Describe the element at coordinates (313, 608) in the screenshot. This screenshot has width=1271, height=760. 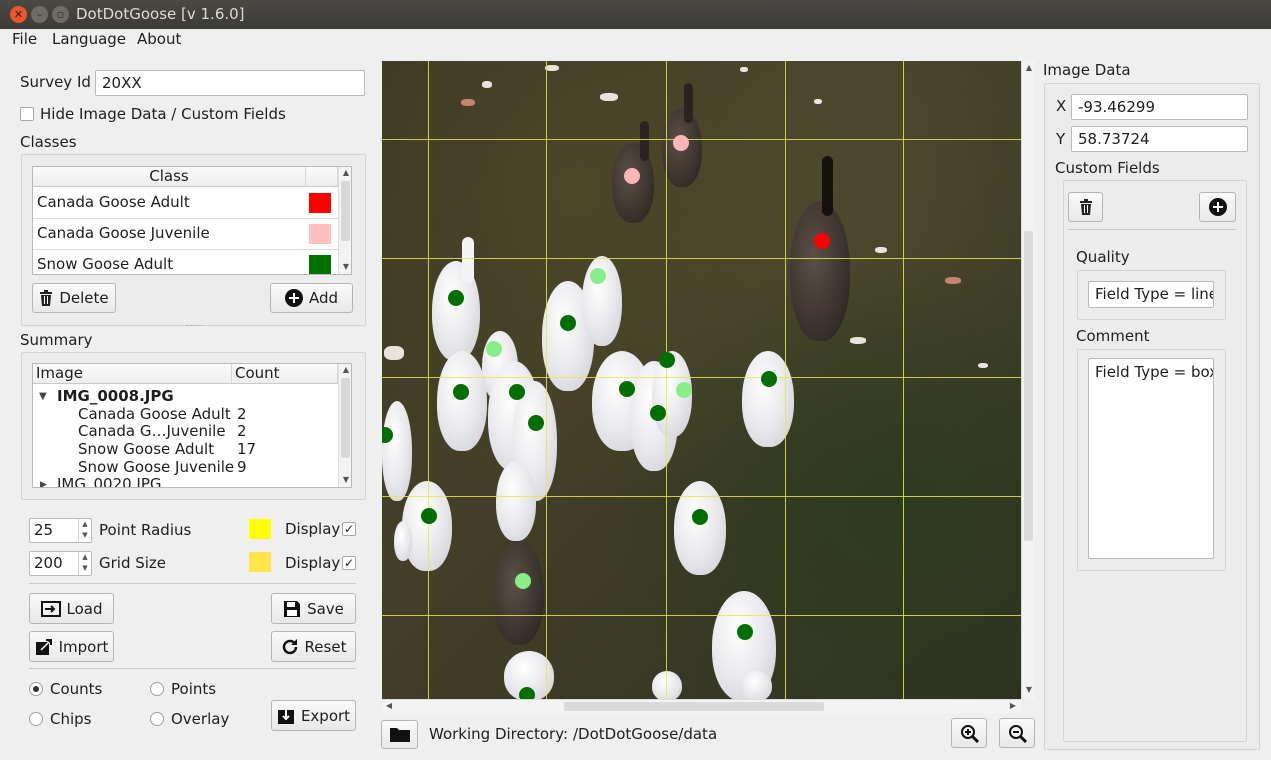
I see `save-button: Save` at that location.